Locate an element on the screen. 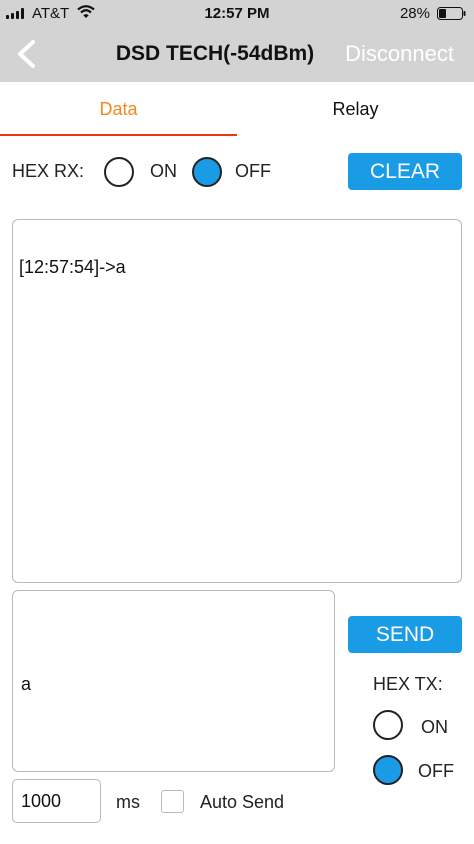 The height and width of the screenshot is (844, 474). battery-percent: 28% is located at coordinates (414, 13).